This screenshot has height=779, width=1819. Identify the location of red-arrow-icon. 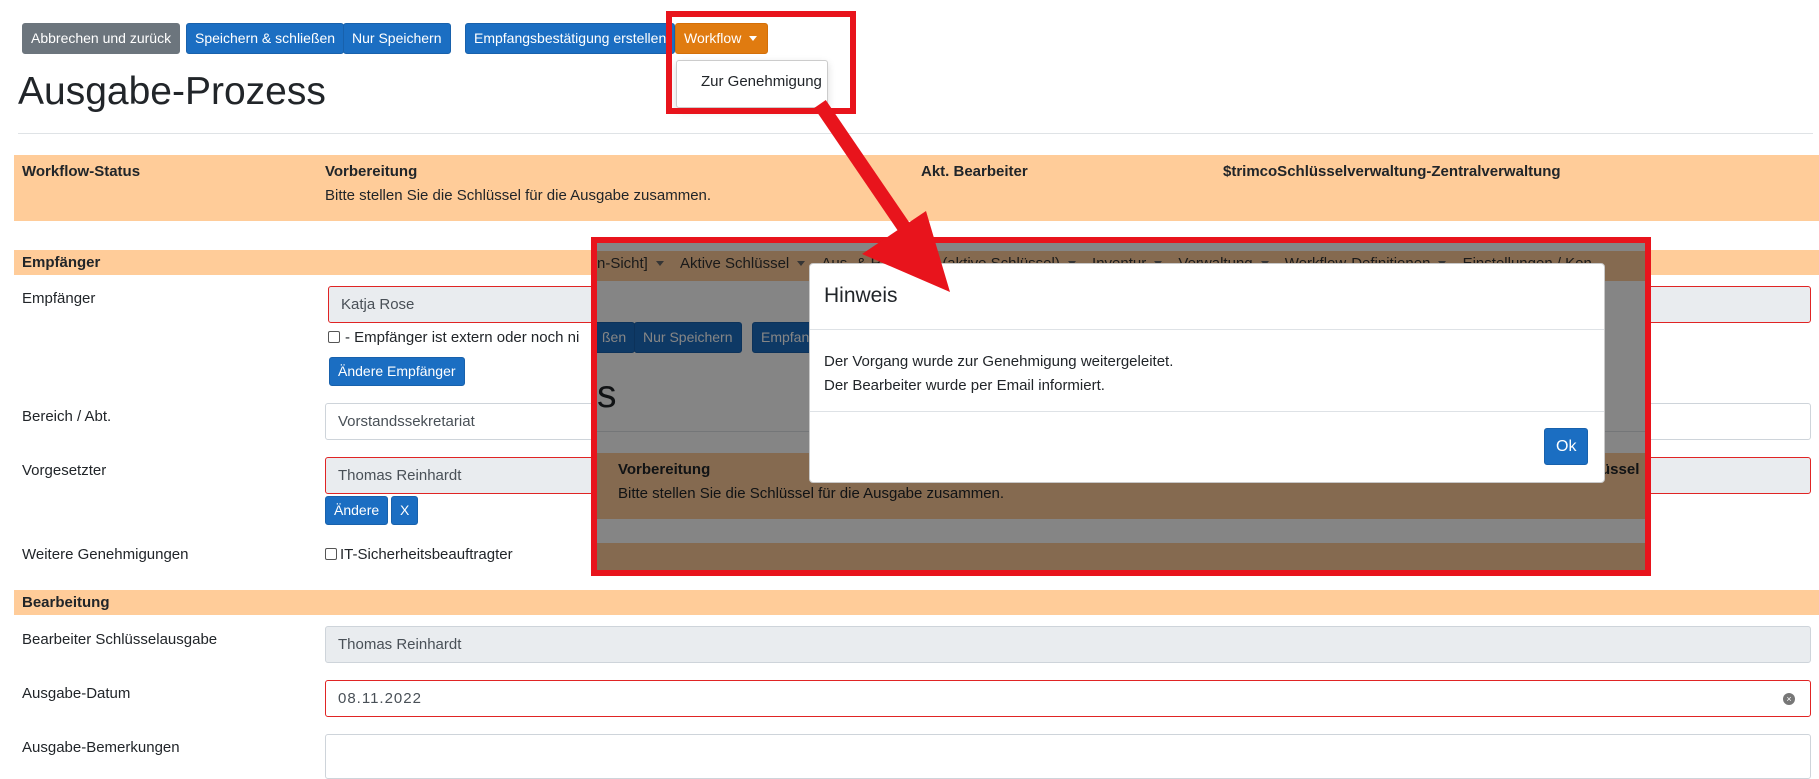
(882, 196).